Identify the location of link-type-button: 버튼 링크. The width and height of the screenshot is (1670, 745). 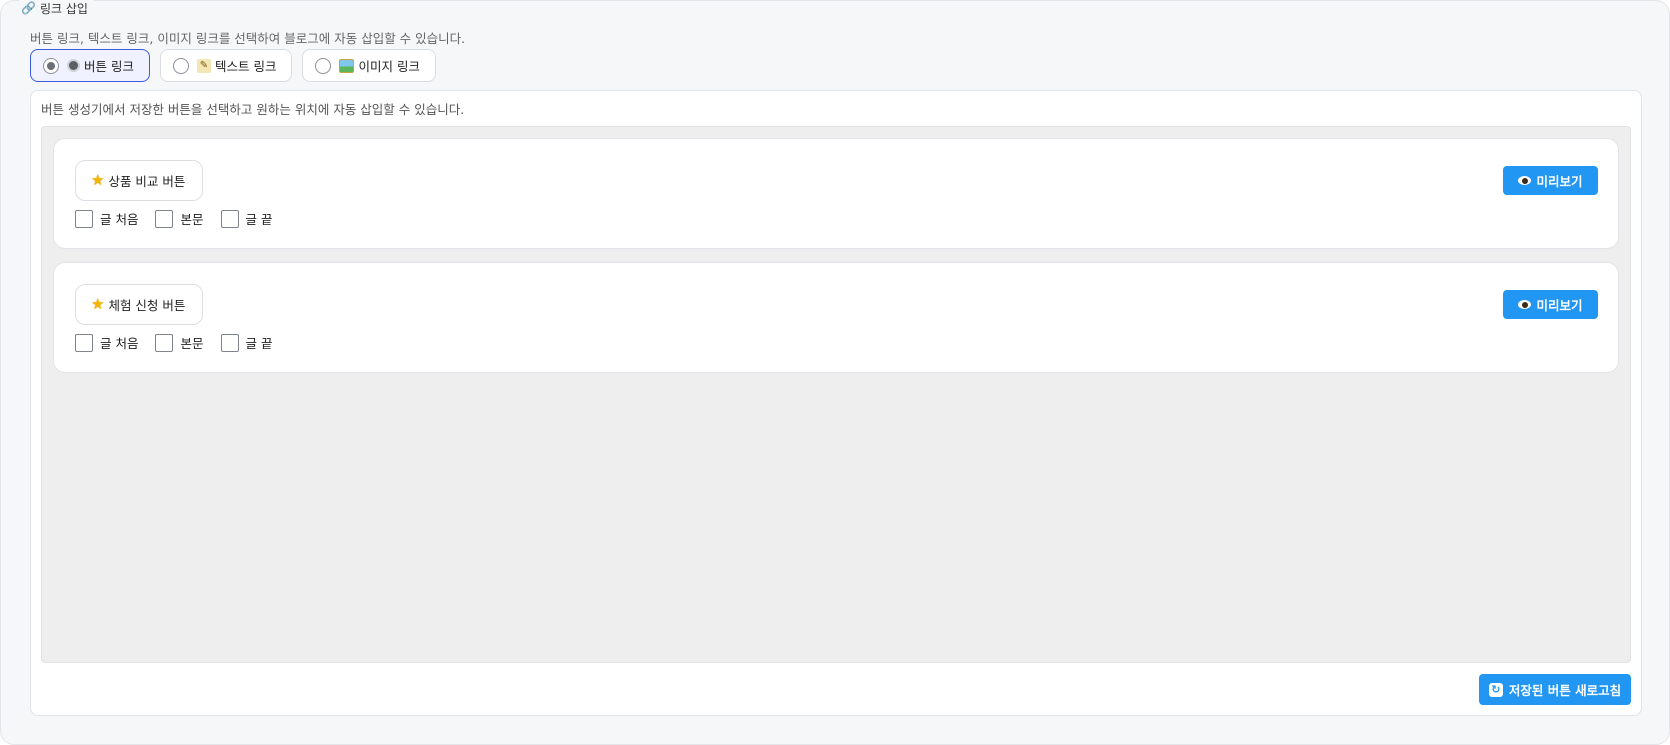
(90, 65).